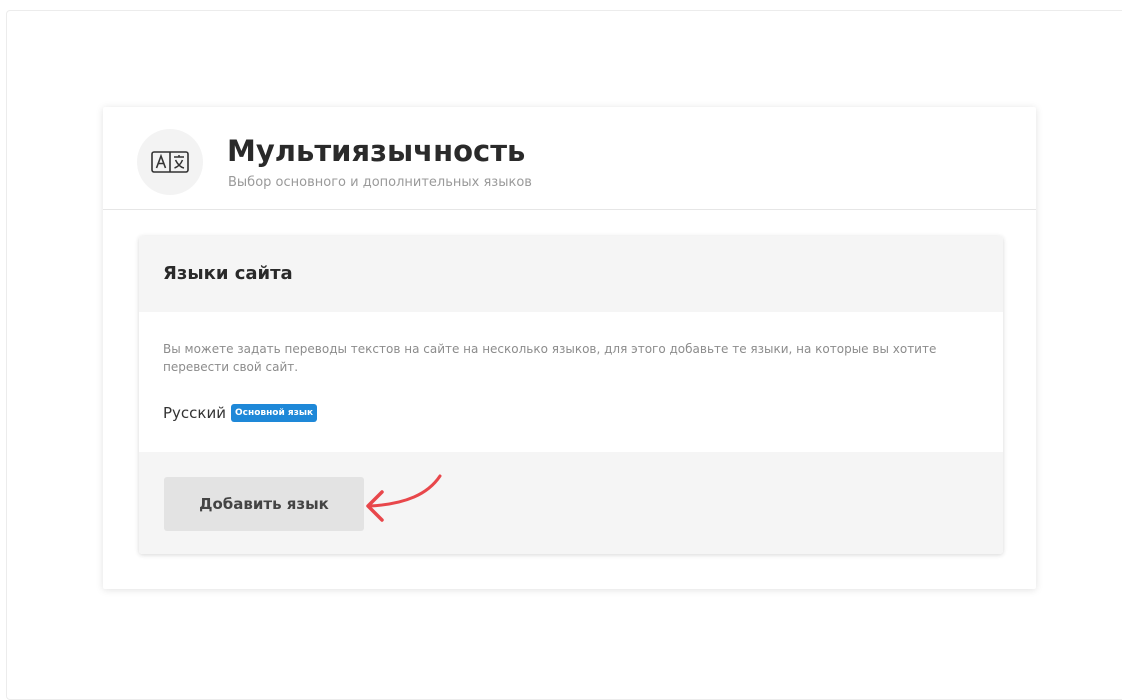 This screenshot has width=1122, height=700. What do you see at coordinates (571, 503) in the screenshot?
I see `panel-footer: Добавить язык` at bounding box center [571, 503].